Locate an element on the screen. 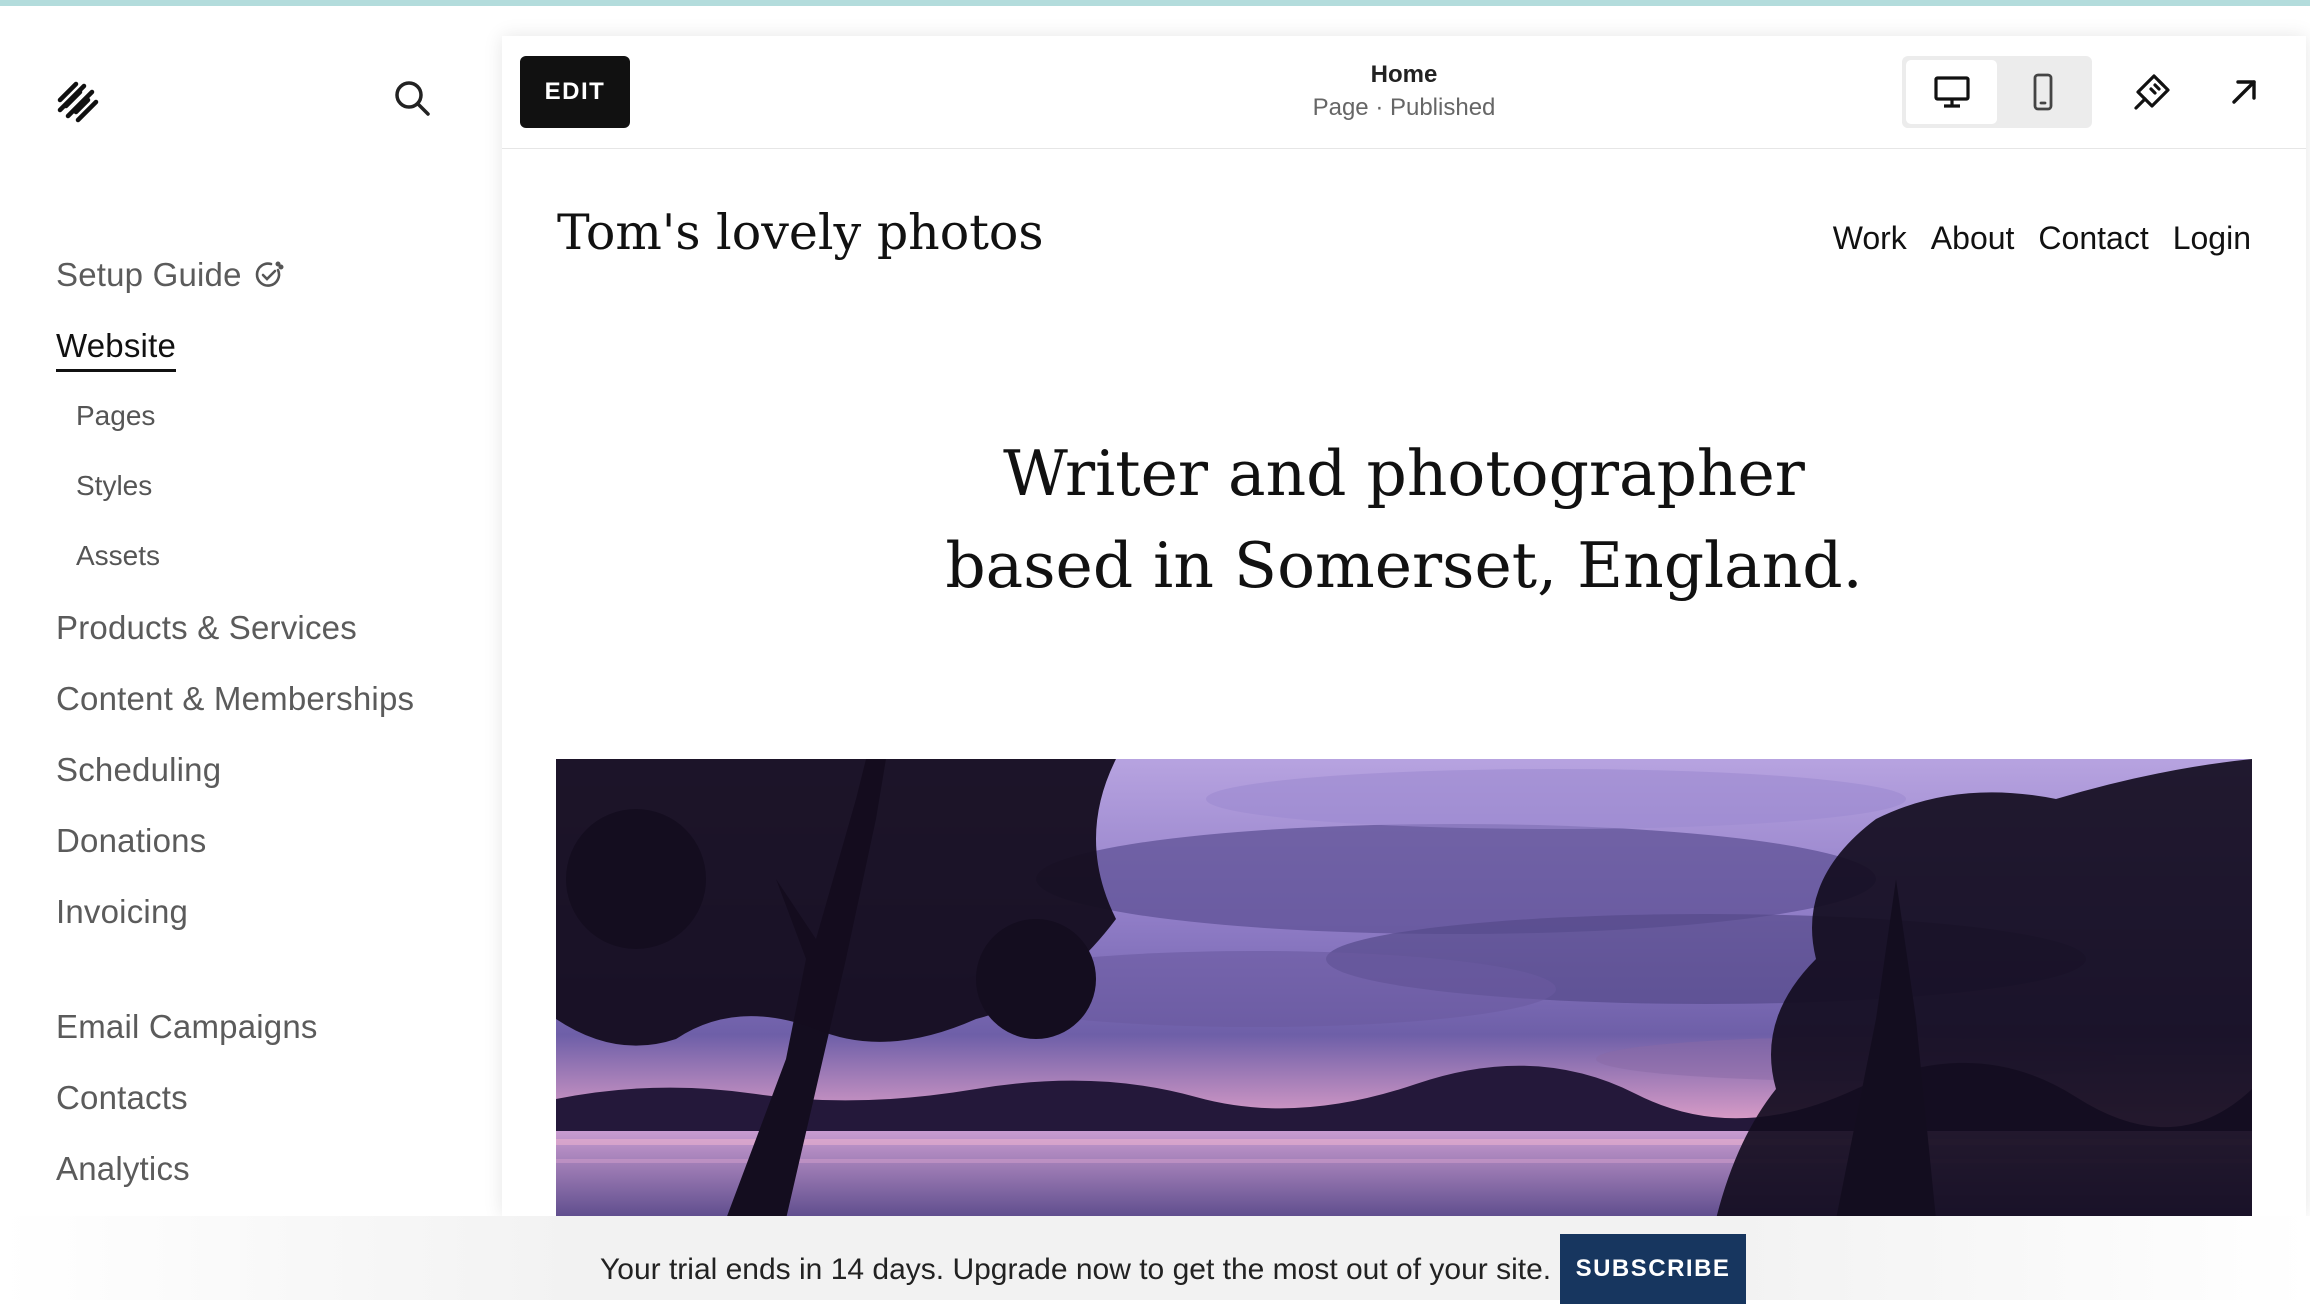 This screenshot has width=2310, height=1304. subscribe-button: SUBSCRIBE is located at coordinates (1653, 1269).